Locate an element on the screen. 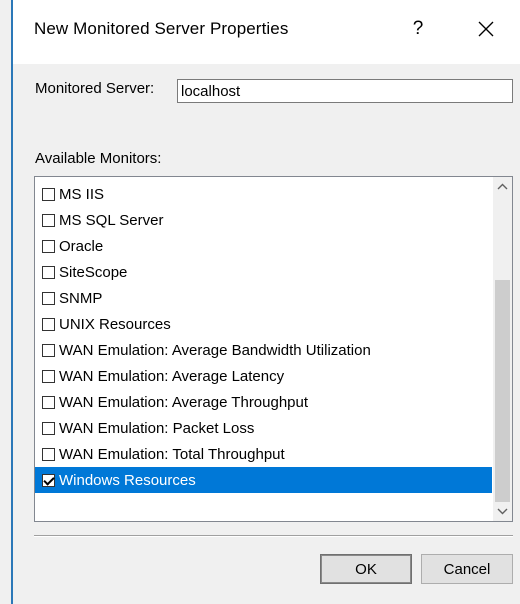  monitor-label: MS IIS is located at coordinates (82, 194).